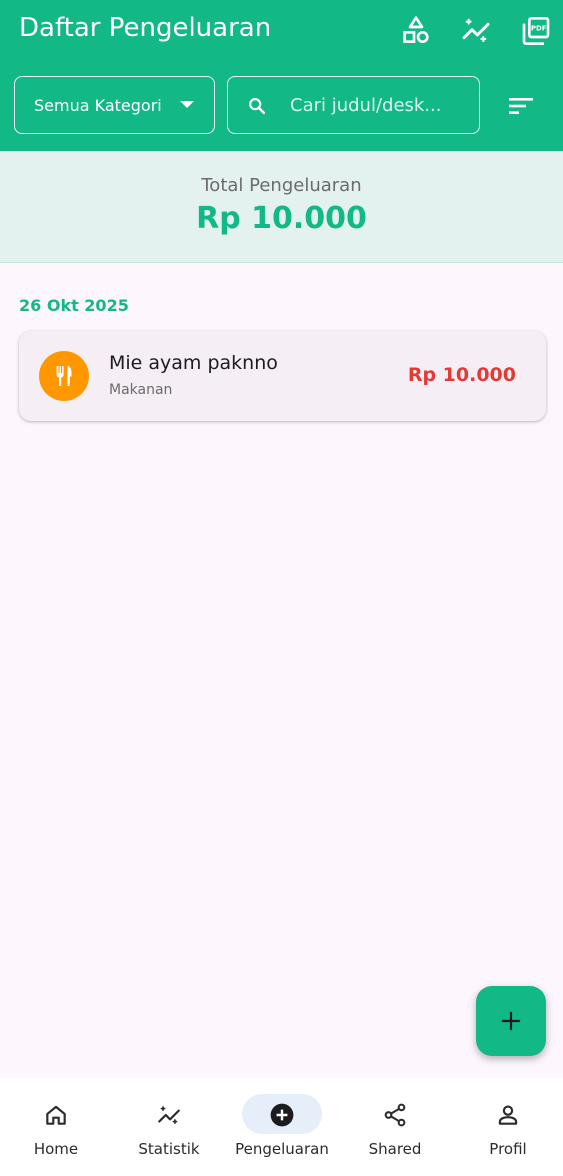 This screenshot has height=1176, width=563. I want to click on bottom-navigation: Home Statistik Pengeluaran Shared Profil, so click(281, 1127).